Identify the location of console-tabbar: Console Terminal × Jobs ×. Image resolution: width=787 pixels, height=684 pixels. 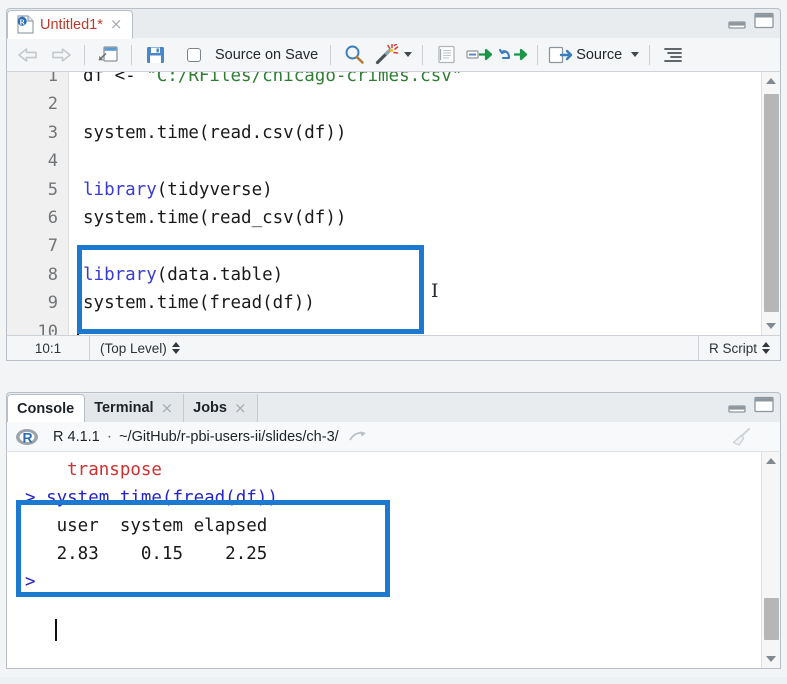
(393, 407).